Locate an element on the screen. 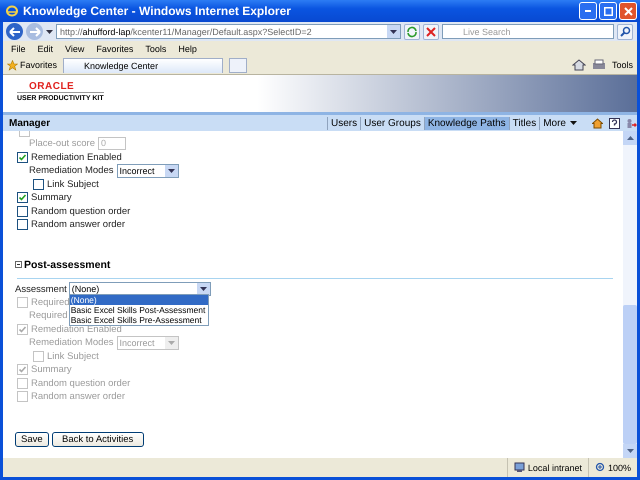 This screenshot has height=480, width=640. section-title: Manager is located at coordinates (29, 123).